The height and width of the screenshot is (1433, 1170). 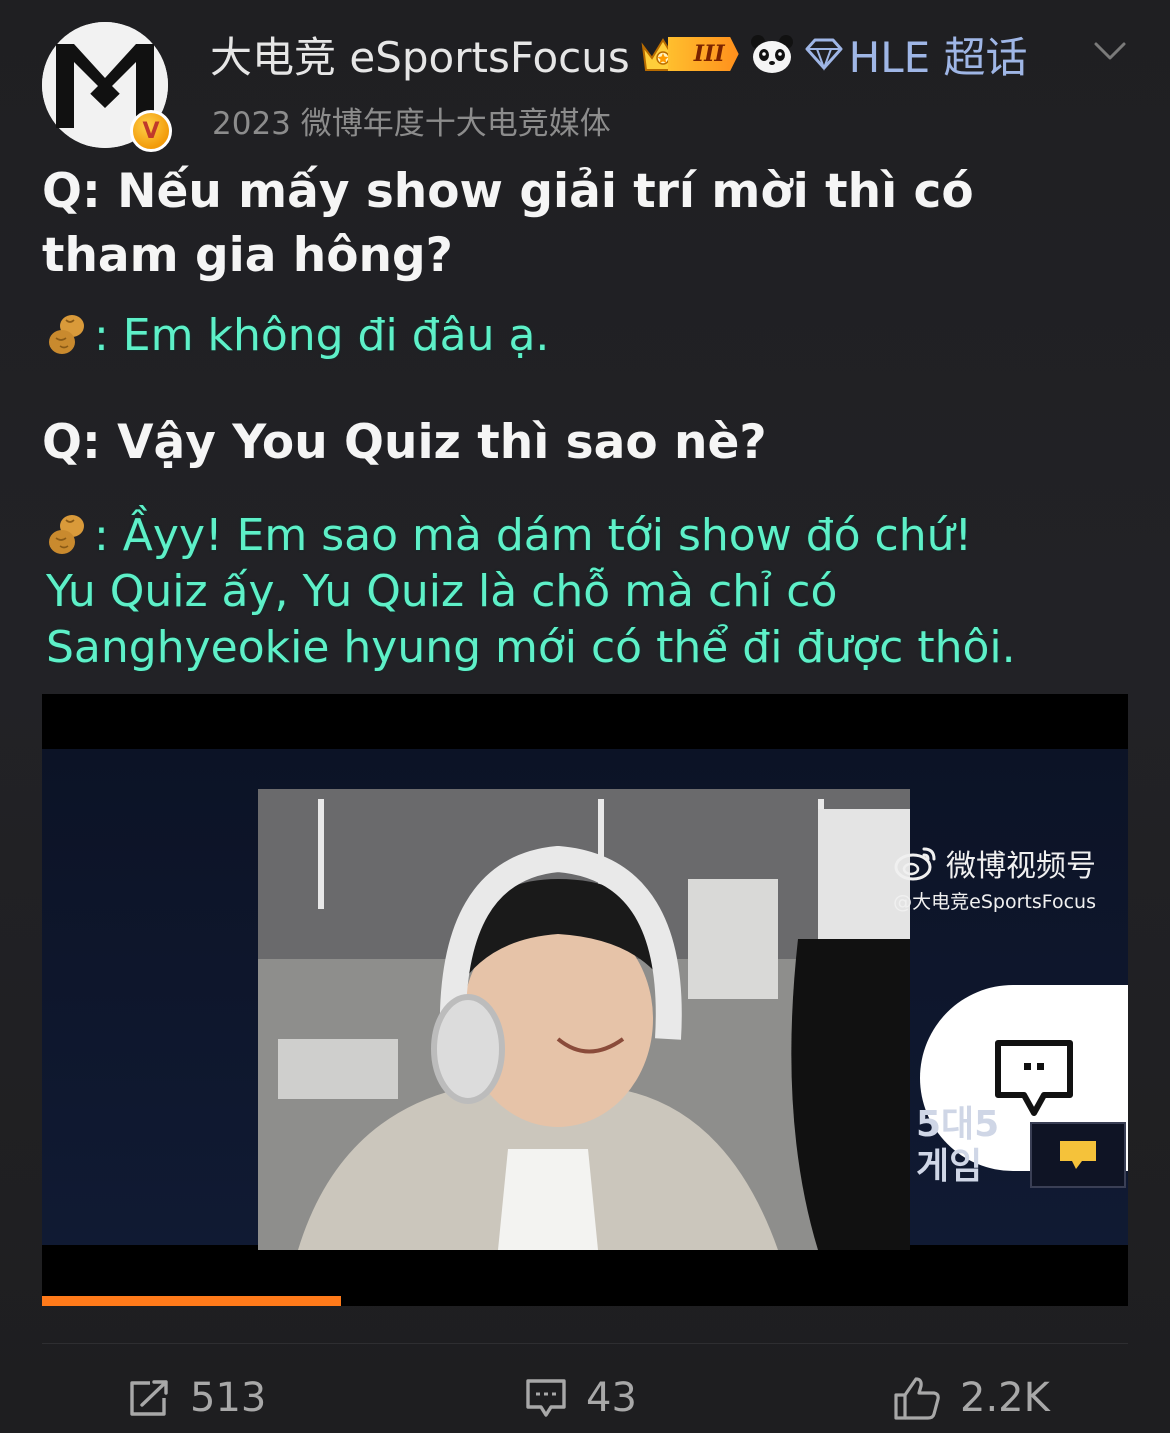 I want to click on super-topic-link: HLE 超话, so click(x=916, y=54).